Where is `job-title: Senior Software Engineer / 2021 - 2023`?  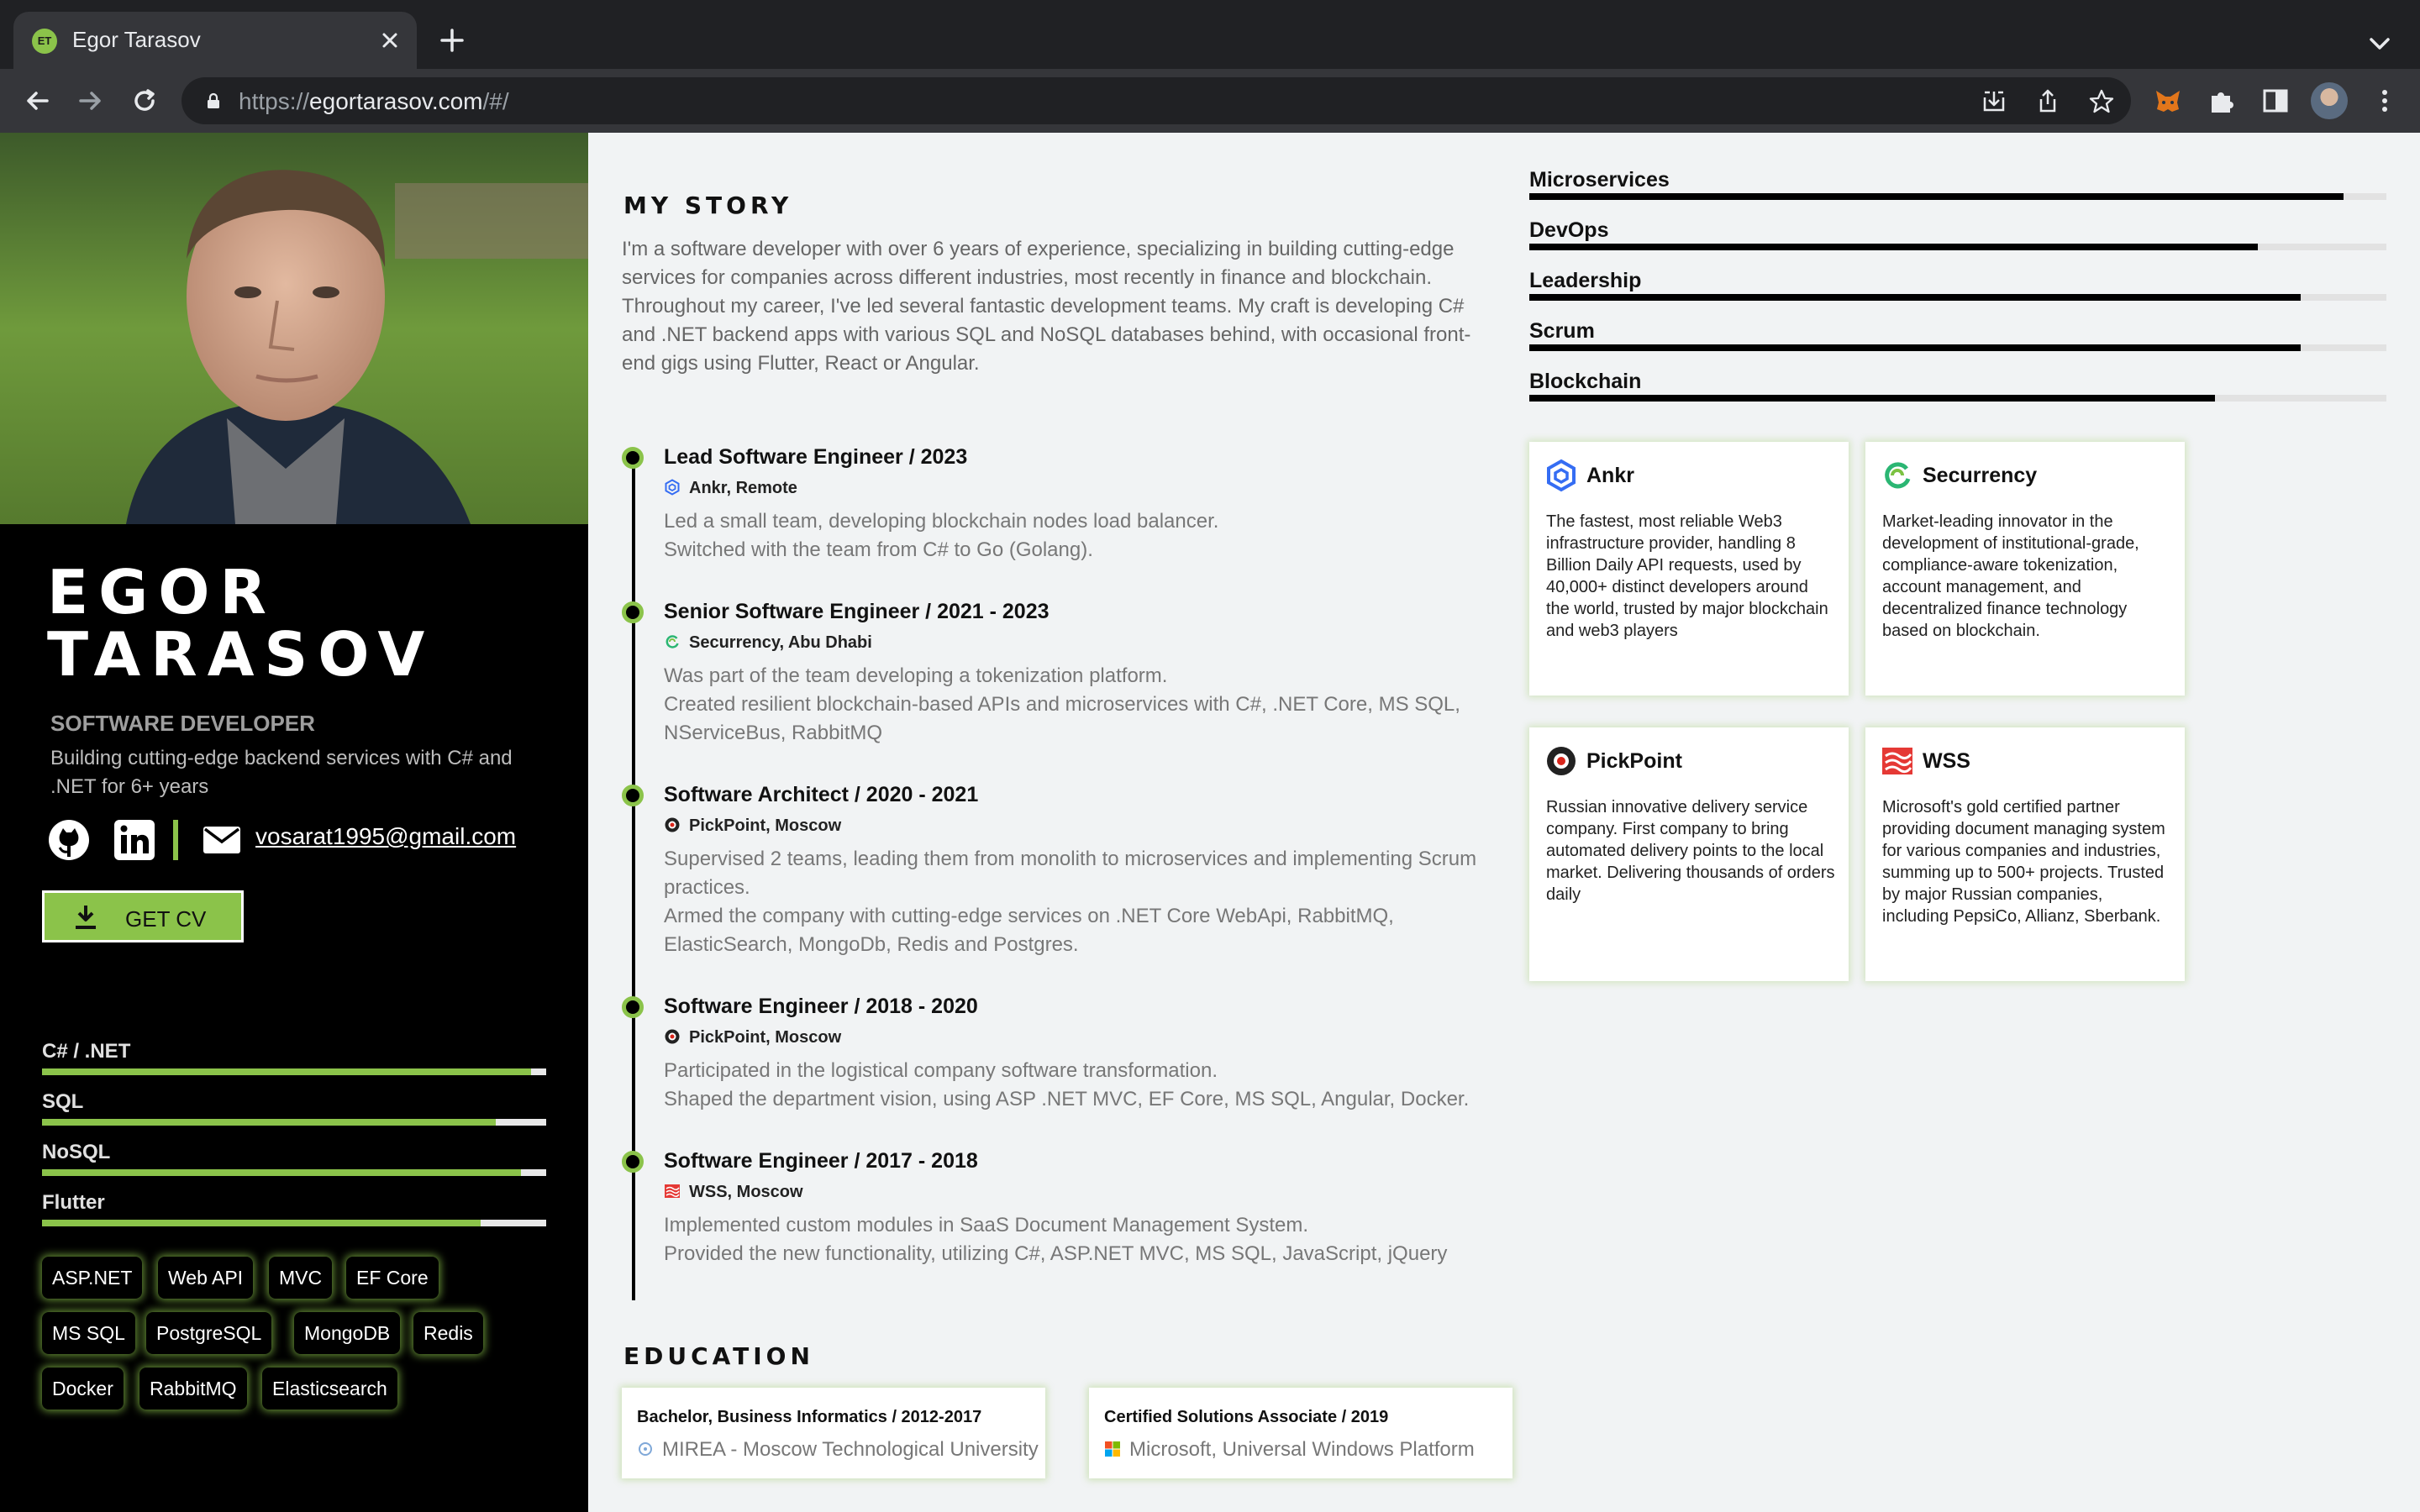
job-title: Senior Software Engineer / 2021 - 2023 is located at coordinates (857, 611).